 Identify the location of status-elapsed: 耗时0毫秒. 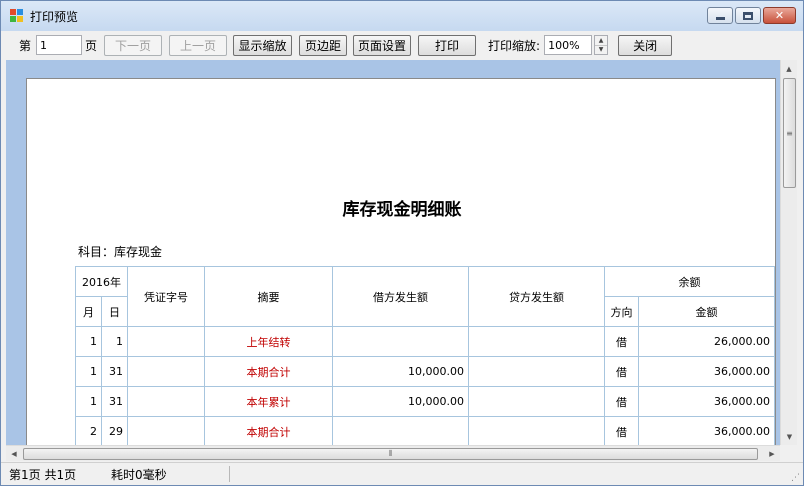
(139, 474).